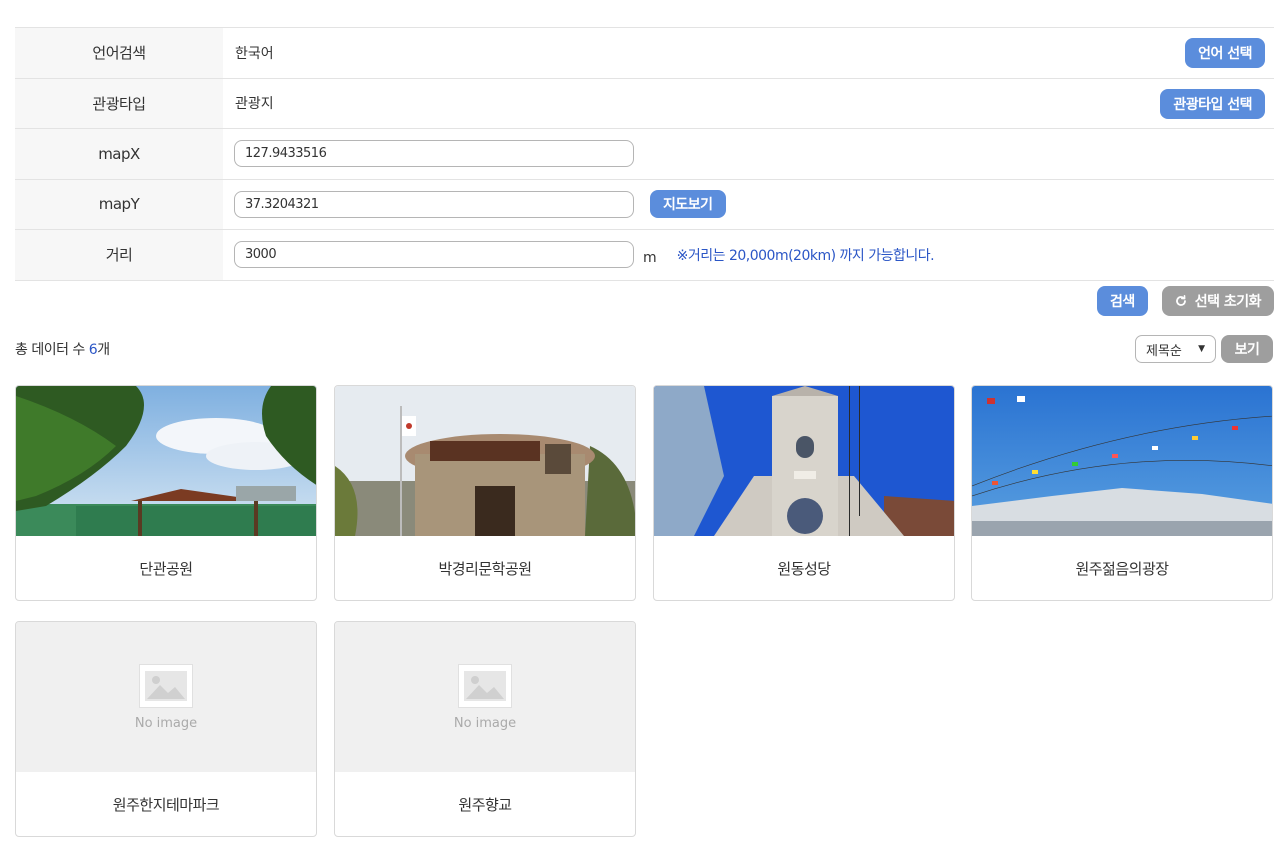  What do you see at coordinates (1180, 300) in the screenshot?
I see `refresh-icon` at bounding box center [1180, 300].